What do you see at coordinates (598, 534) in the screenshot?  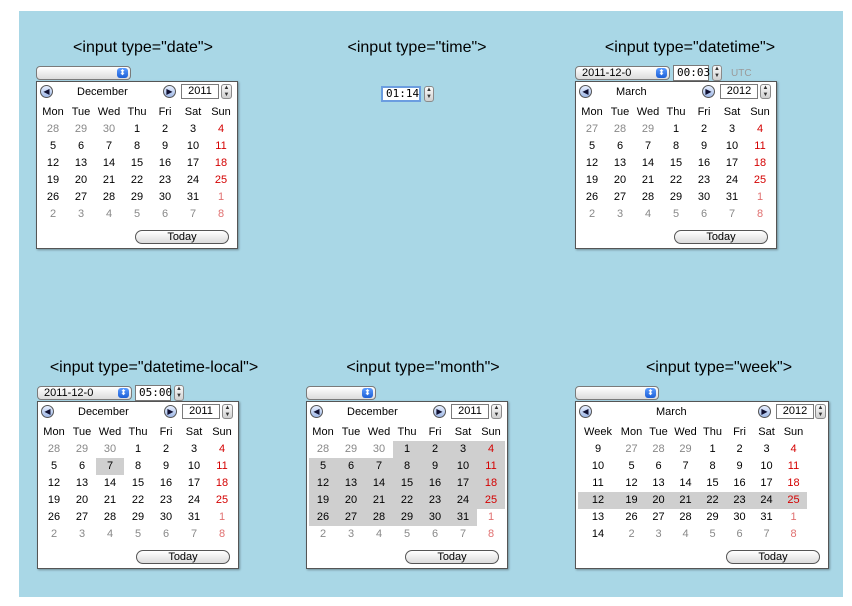 I see `week-number: 14` at bounding box center [598, 534].